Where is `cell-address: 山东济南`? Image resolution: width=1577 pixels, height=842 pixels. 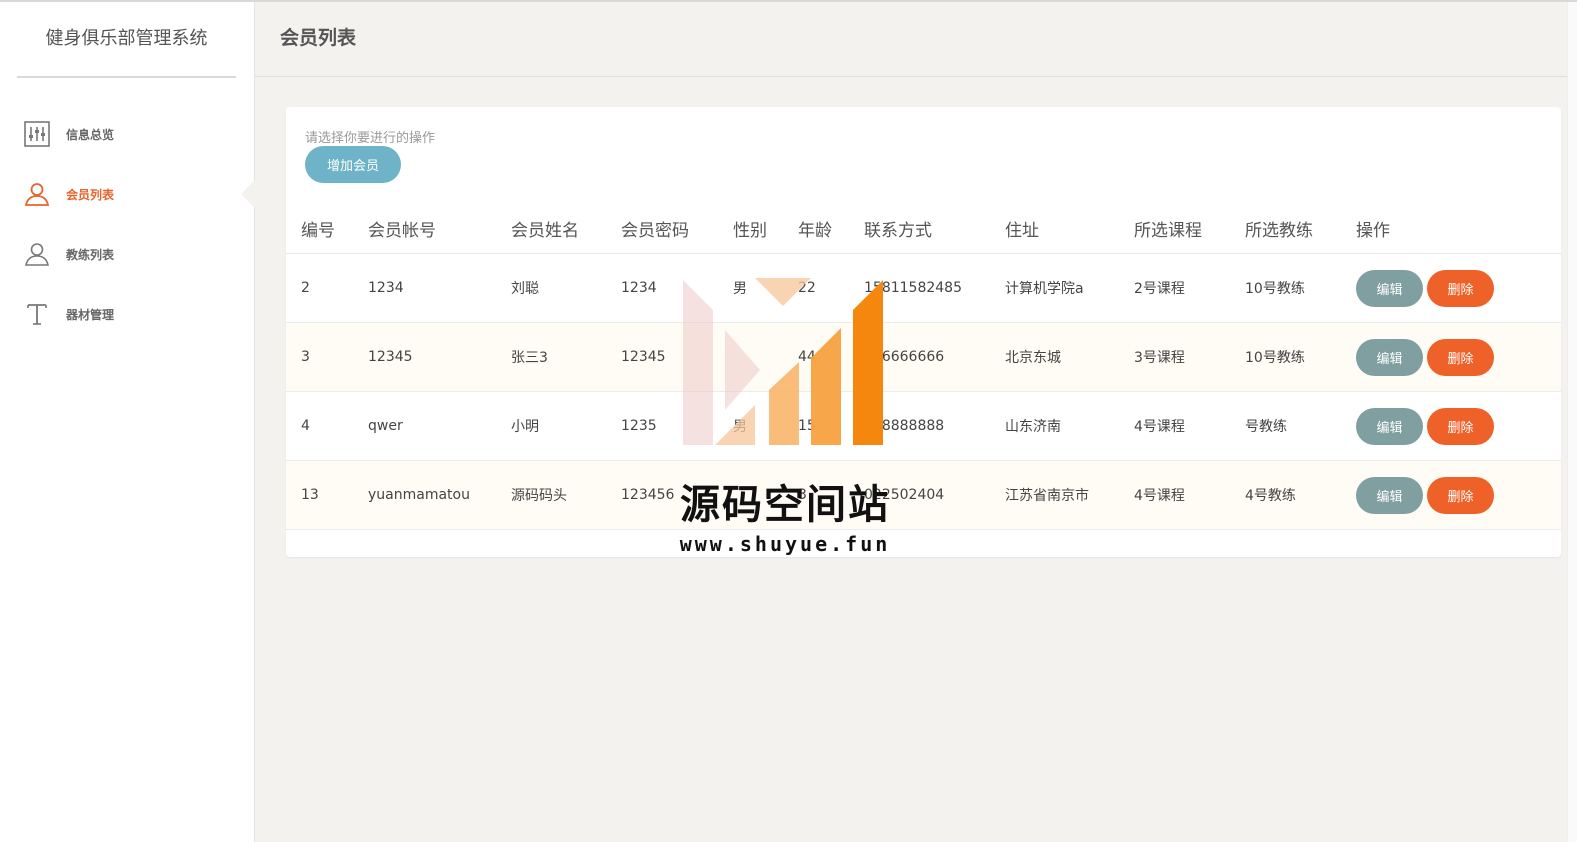 cell-address: 山东济南 is located at coordinates (1054, 426).